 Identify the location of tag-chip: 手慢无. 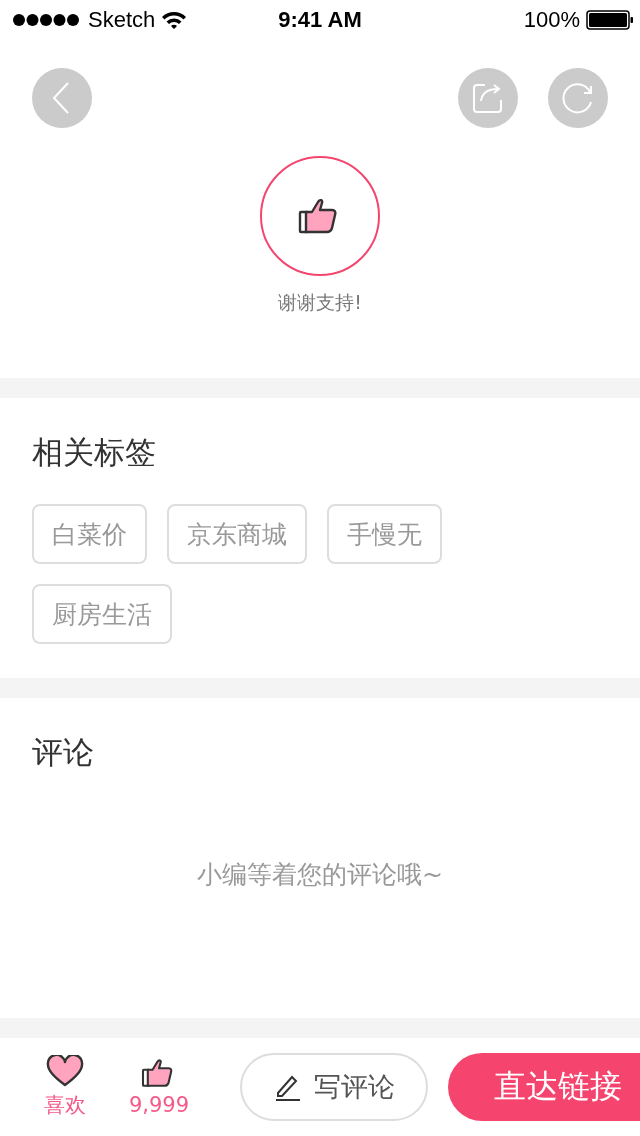
(384, 534).